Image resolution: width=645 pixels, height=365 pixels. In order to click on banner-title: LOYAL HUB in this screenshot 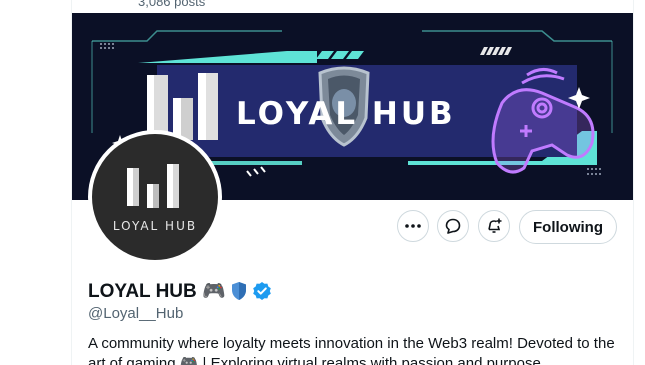, I will do `click(346, 114)`.